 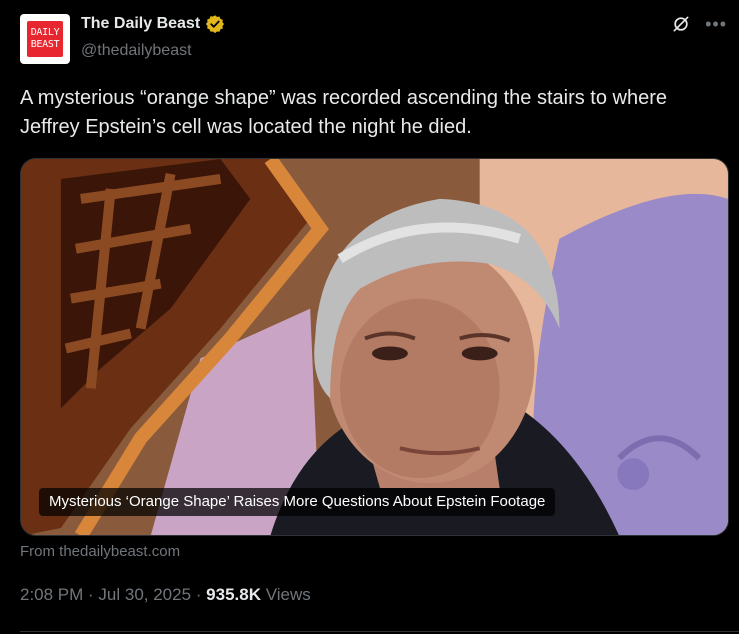 What do you see at coordinates (716, 24) in the screenshot?
I see `more-icon: •••` at bounding box center [716, 24].